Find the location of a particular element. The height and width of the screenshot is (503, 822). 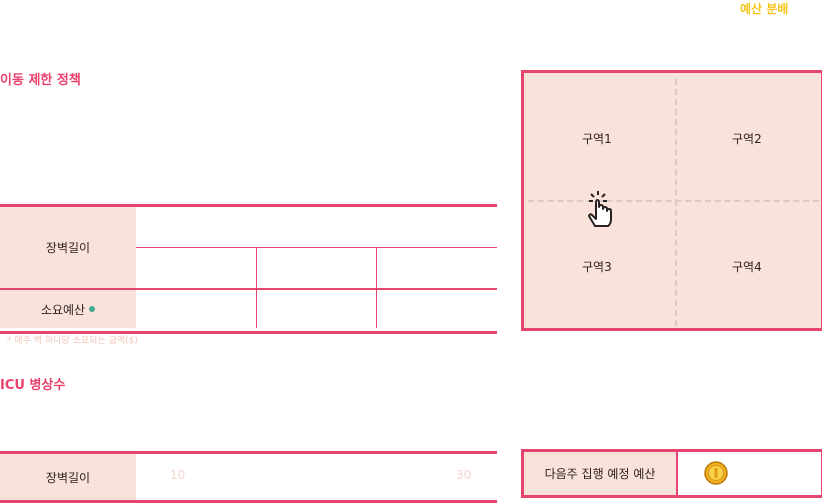

budget-allocation-button: 예산 분배 is located at coordinates (764, 8).